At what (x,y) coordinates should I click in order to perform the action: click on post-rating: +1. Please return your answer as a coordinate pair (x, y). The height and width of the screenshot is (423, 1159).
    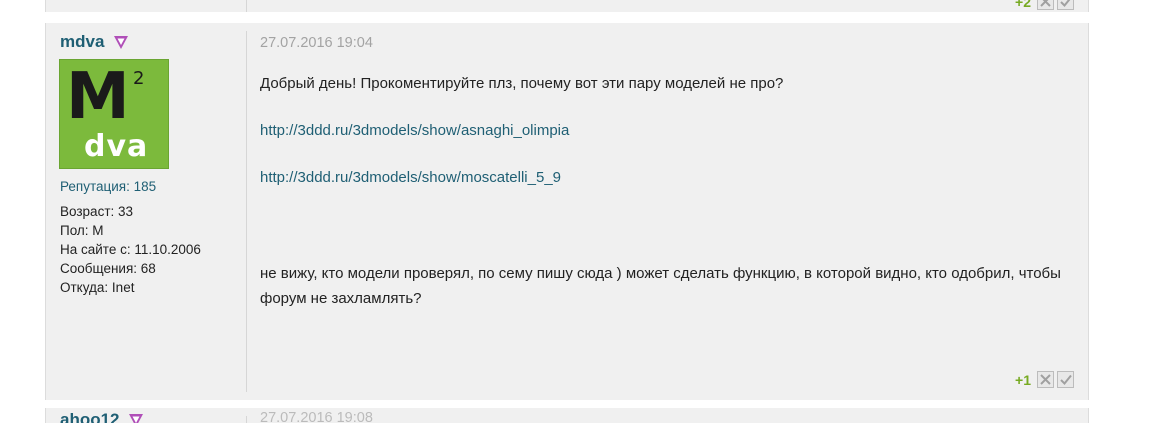
    Looking at the image, I should click on (1023, 379).